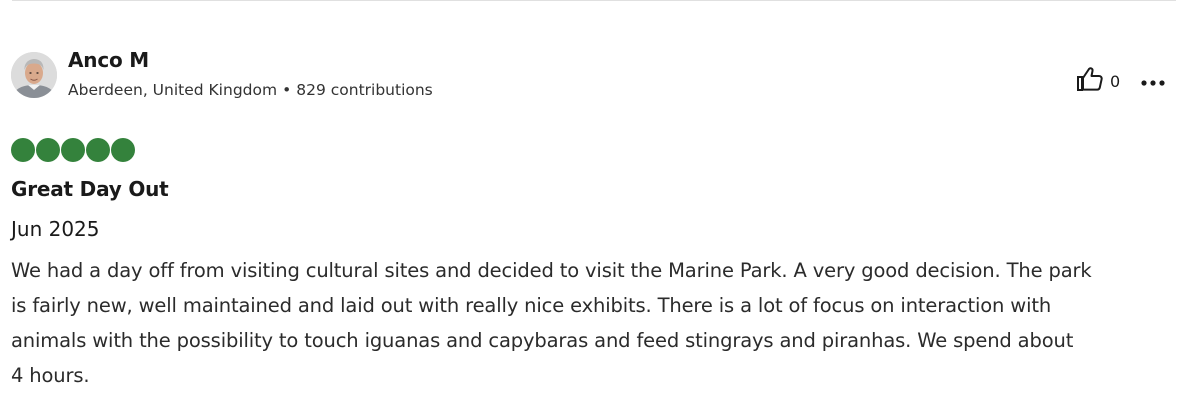 The width and height of the screenshot is (1200, 409). Describe the element at coordinates (55, 229) in the screenshot. I see `review-date: Jun 2025` at that location.